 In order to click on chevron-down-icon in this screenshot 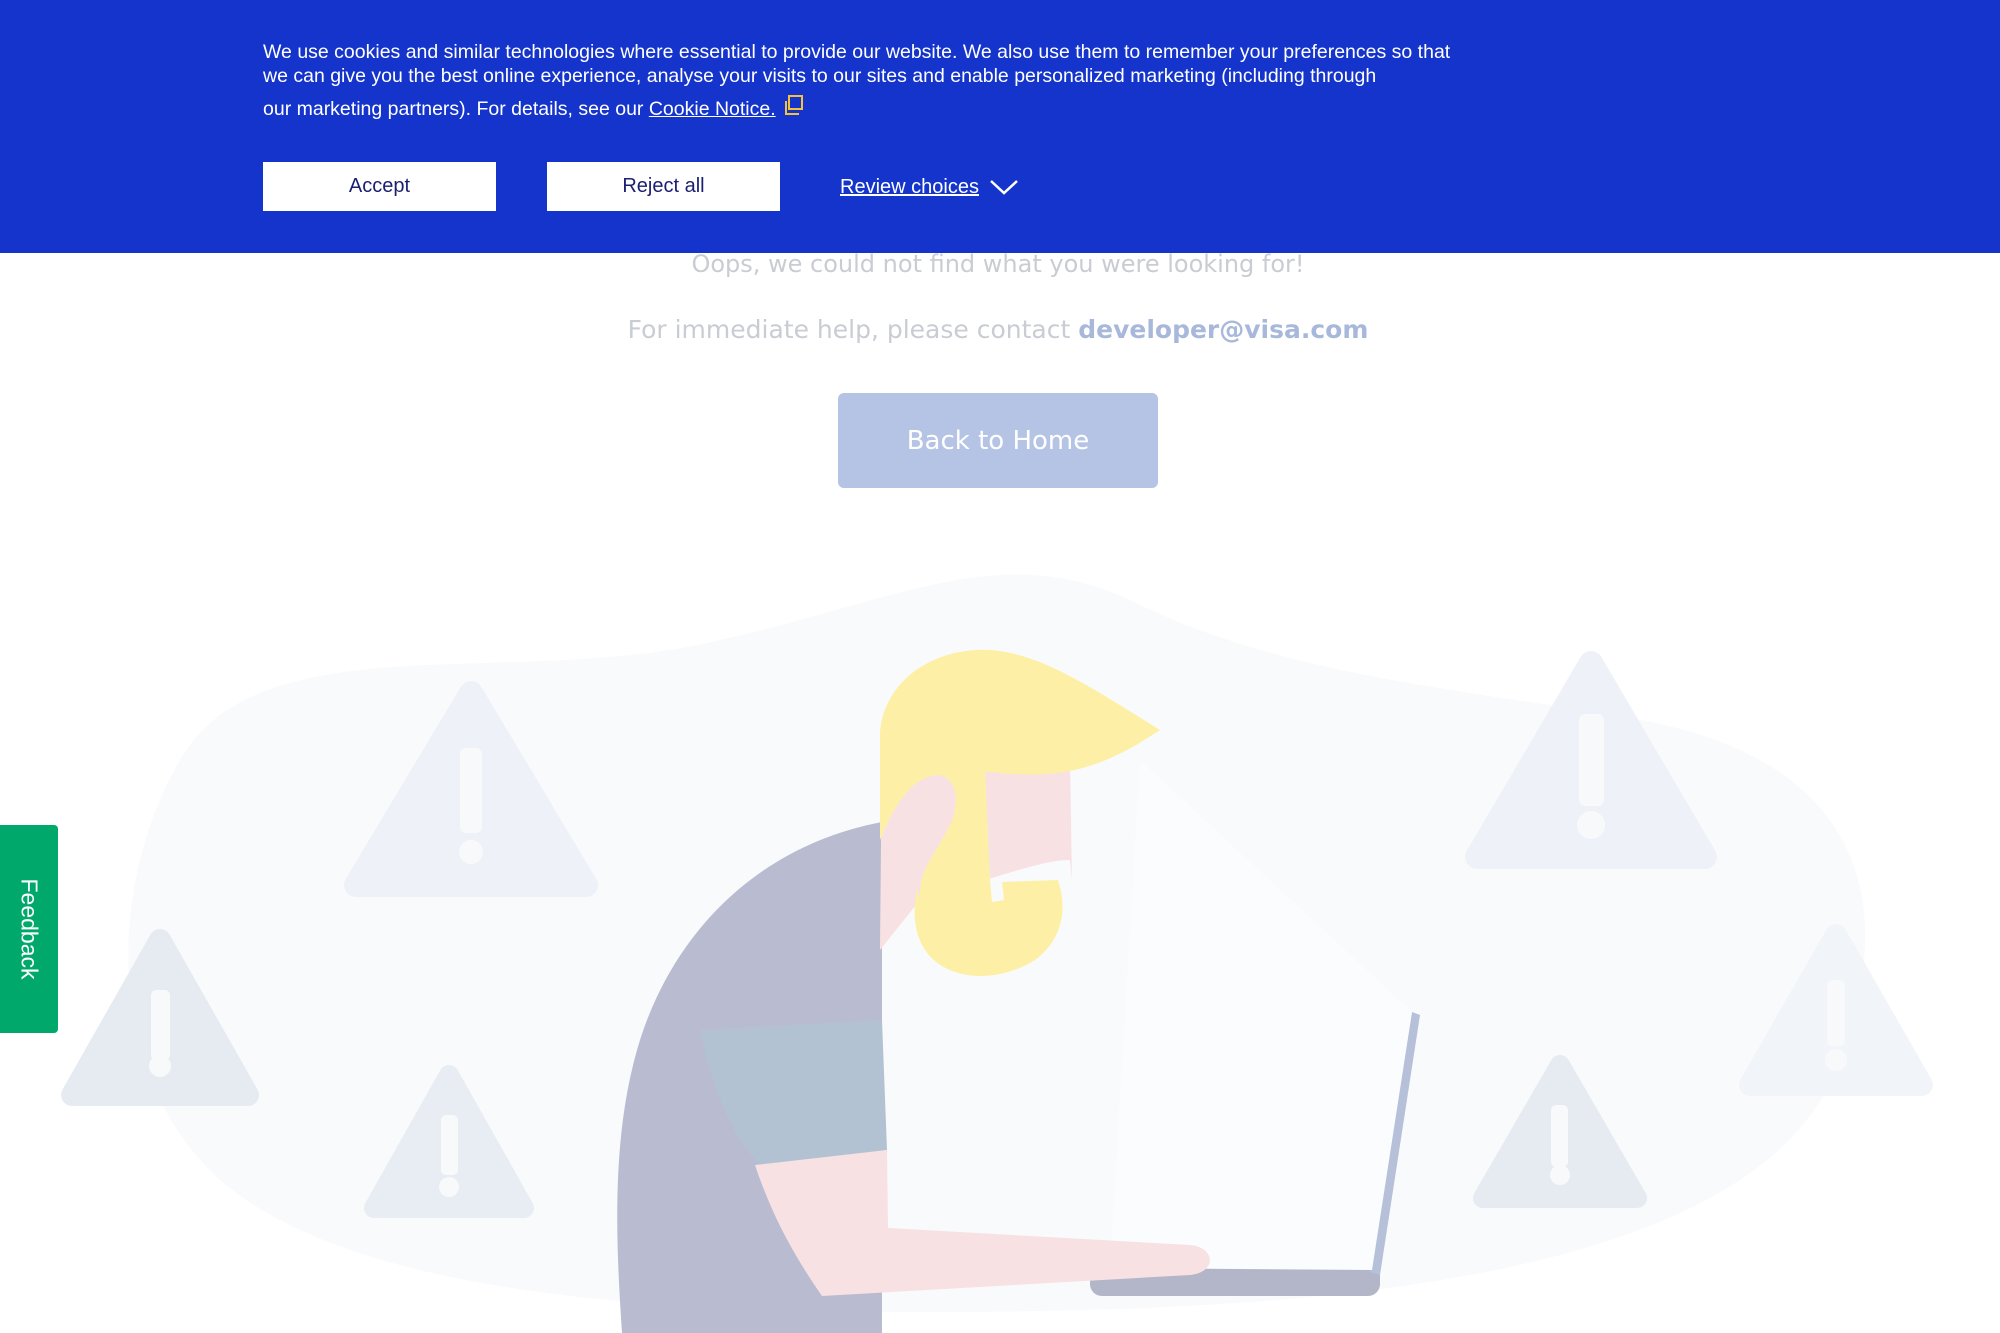, I will do `click(1004, 187)`.